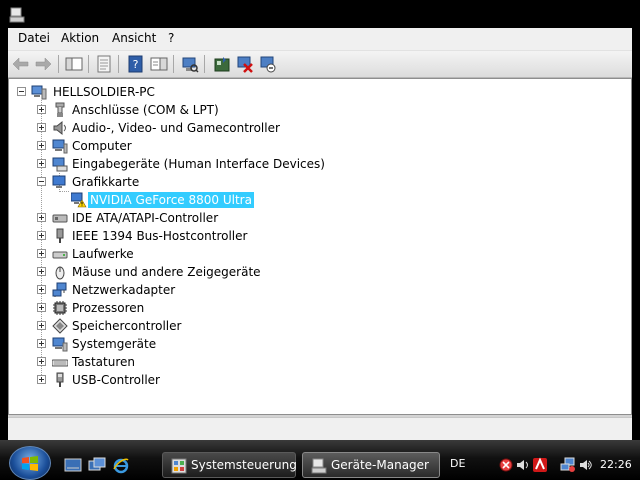 This screenshot has width=640, height=480. What do you see at coordinates (134, 38) in the screenshot?
I see `menu-ansicht: Ansicht` at bounding box center [134, 38].